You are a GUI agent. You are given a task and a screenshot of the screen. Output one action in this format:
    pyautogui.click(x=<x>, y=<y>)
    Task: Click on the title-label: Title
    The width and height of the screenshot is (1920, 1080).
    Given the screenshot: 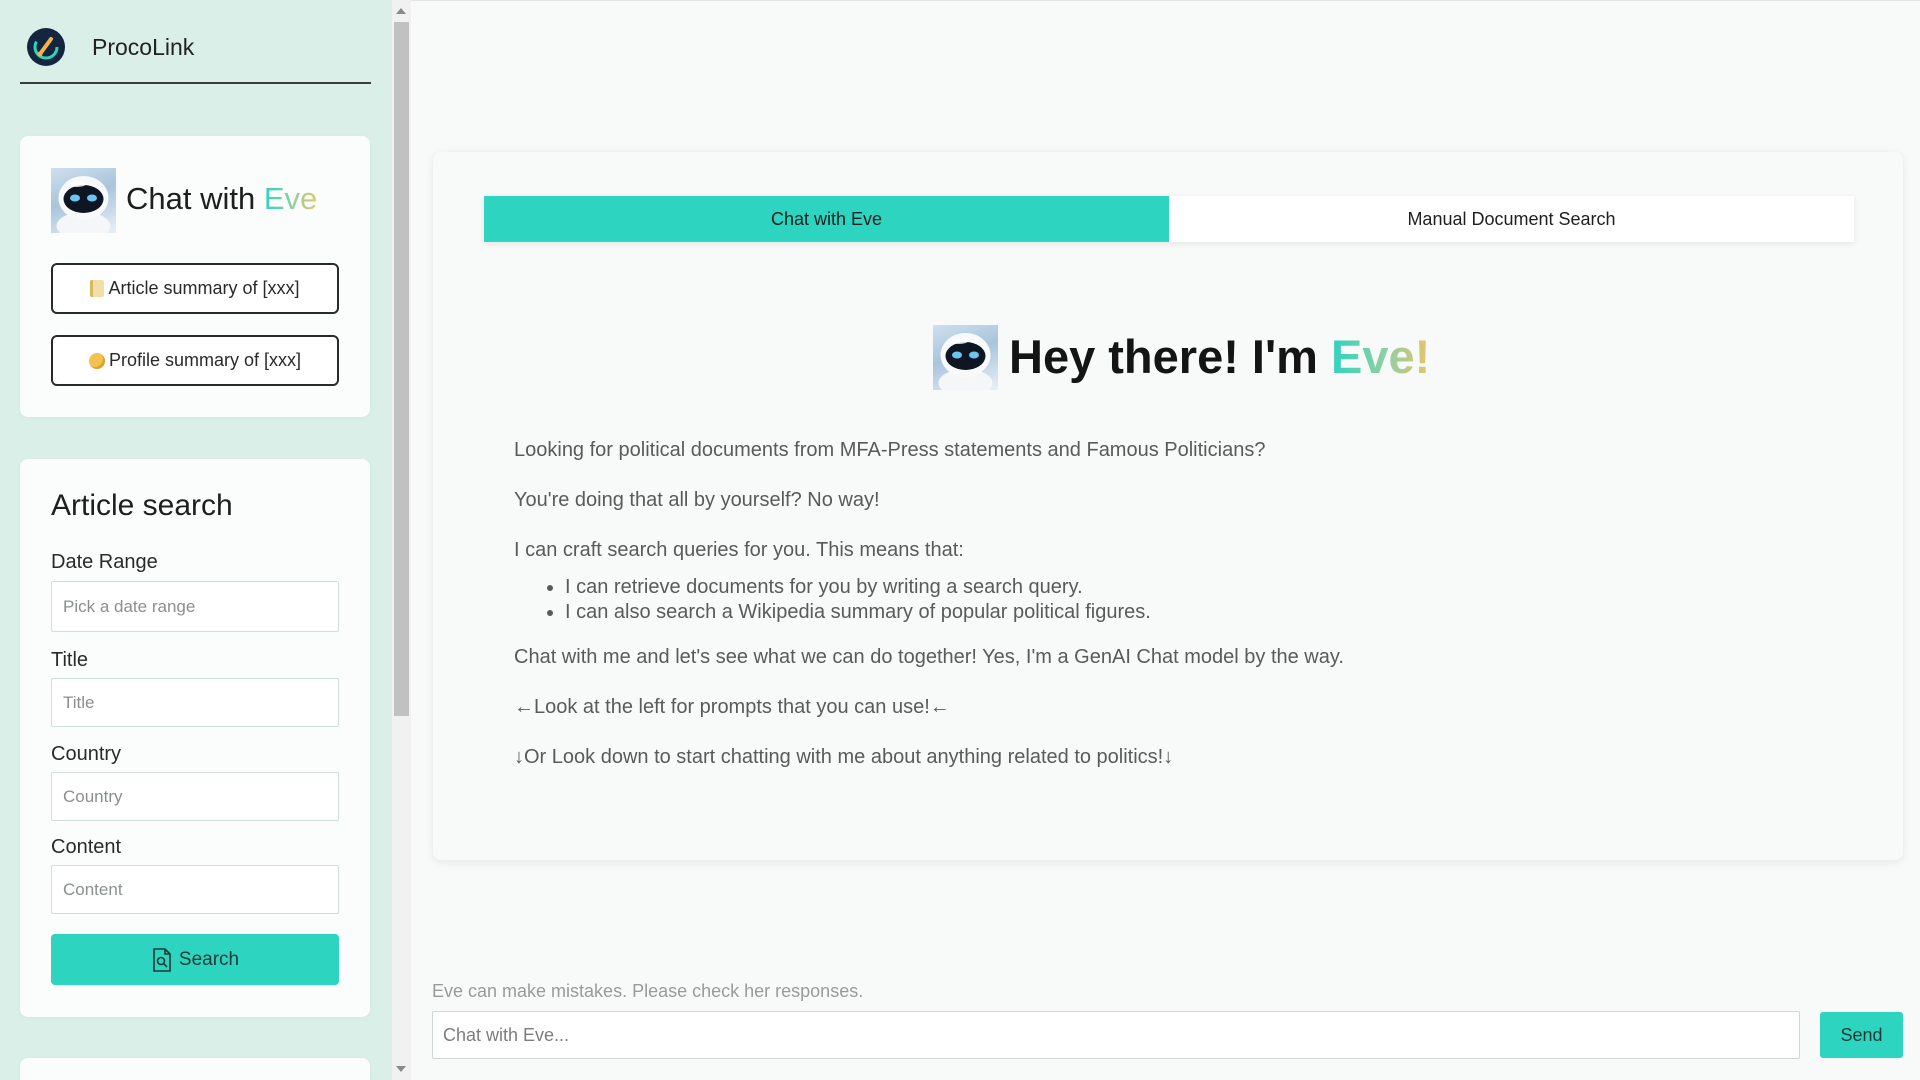 What is the action you would take?
    pyautogui.click(x=70, y=660)
    